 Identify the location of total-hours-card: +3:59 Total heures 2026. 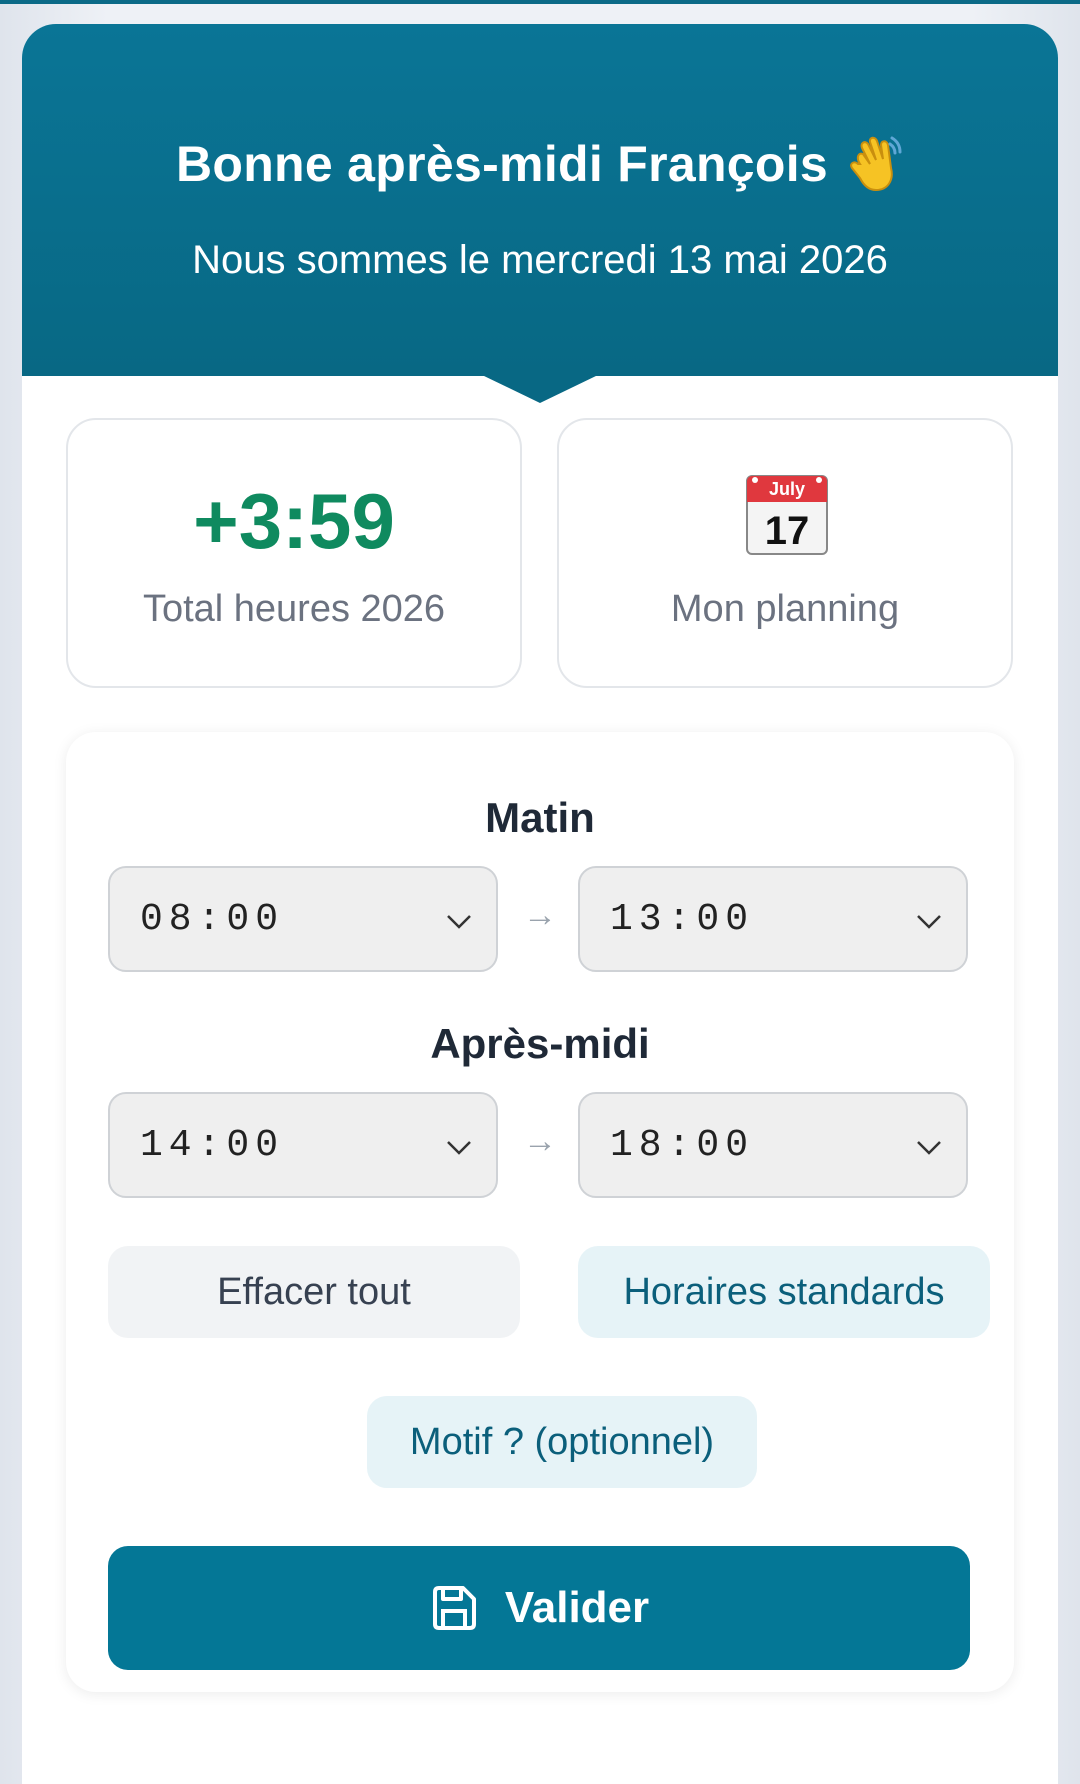
(294, 553).